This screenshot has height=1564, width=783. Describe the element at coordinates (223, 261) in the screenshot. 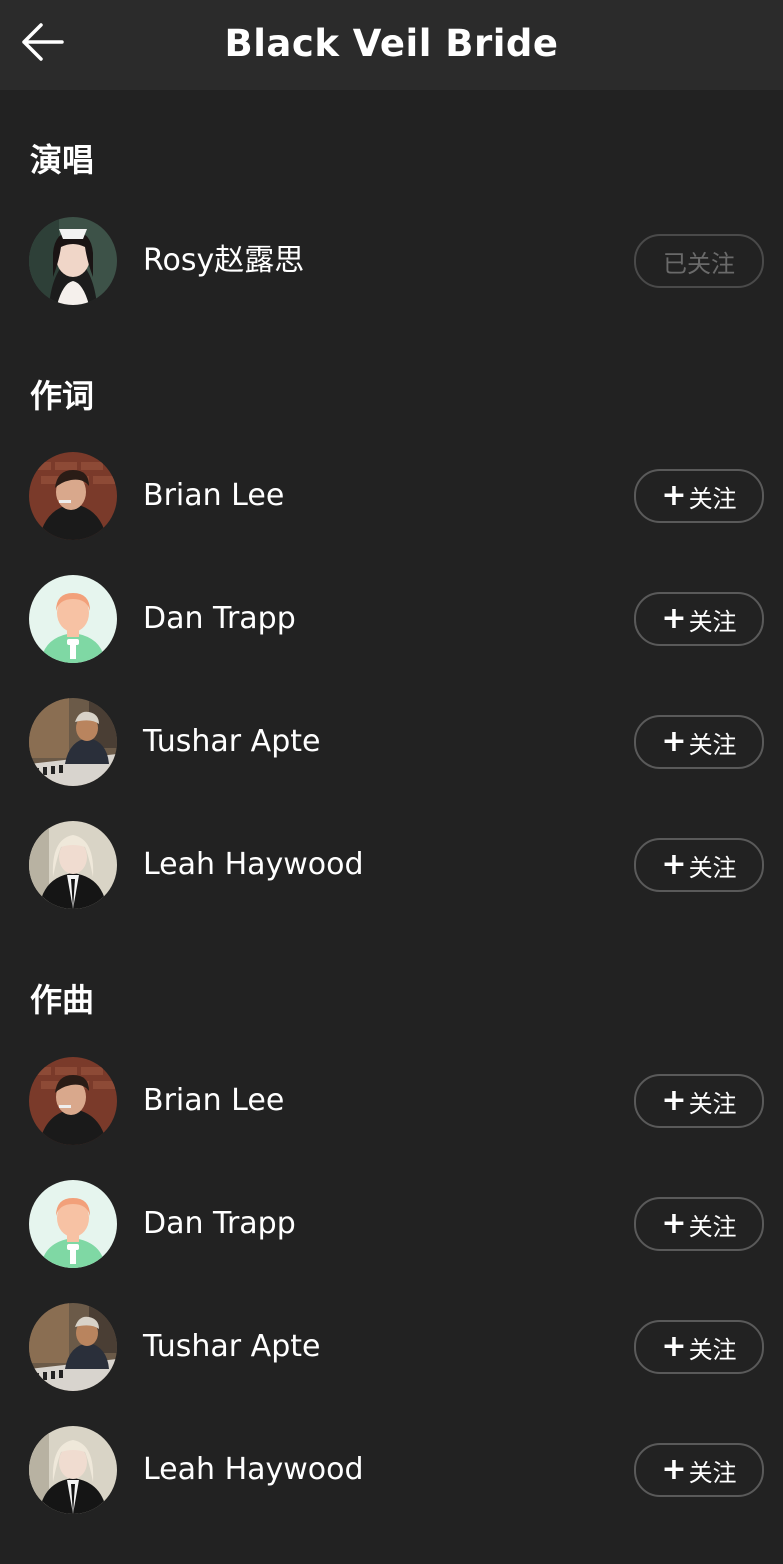

I see `member-name: Rosy赵露思` at that location.